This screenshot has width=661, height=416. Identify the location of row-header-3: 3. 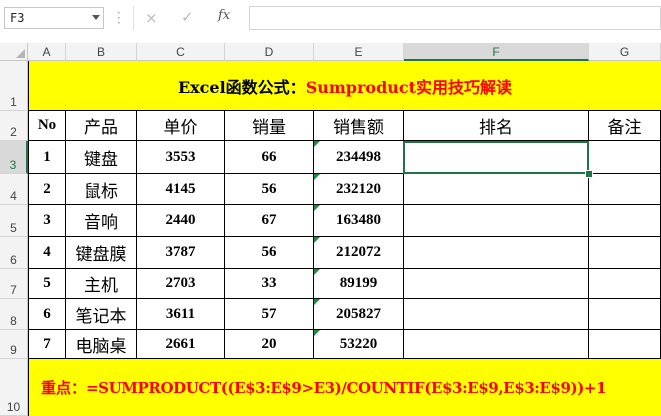
(14, 157).